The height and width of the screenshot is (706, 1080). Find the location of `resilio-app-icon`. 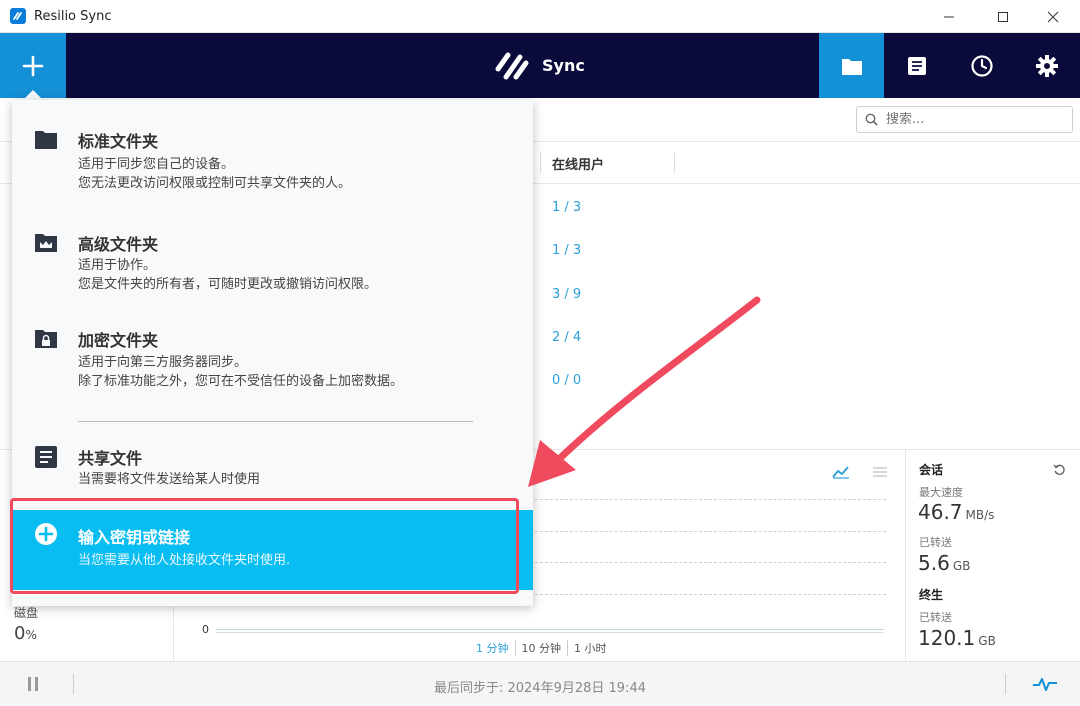

resilio-app-icon is located at coordinates (18, 16).